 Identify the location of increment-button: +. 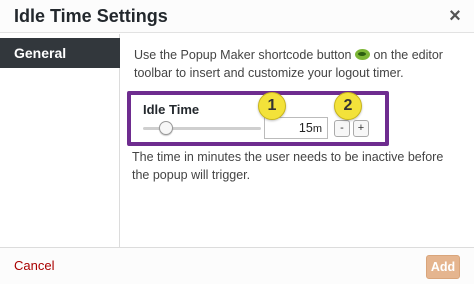
(361, 128).